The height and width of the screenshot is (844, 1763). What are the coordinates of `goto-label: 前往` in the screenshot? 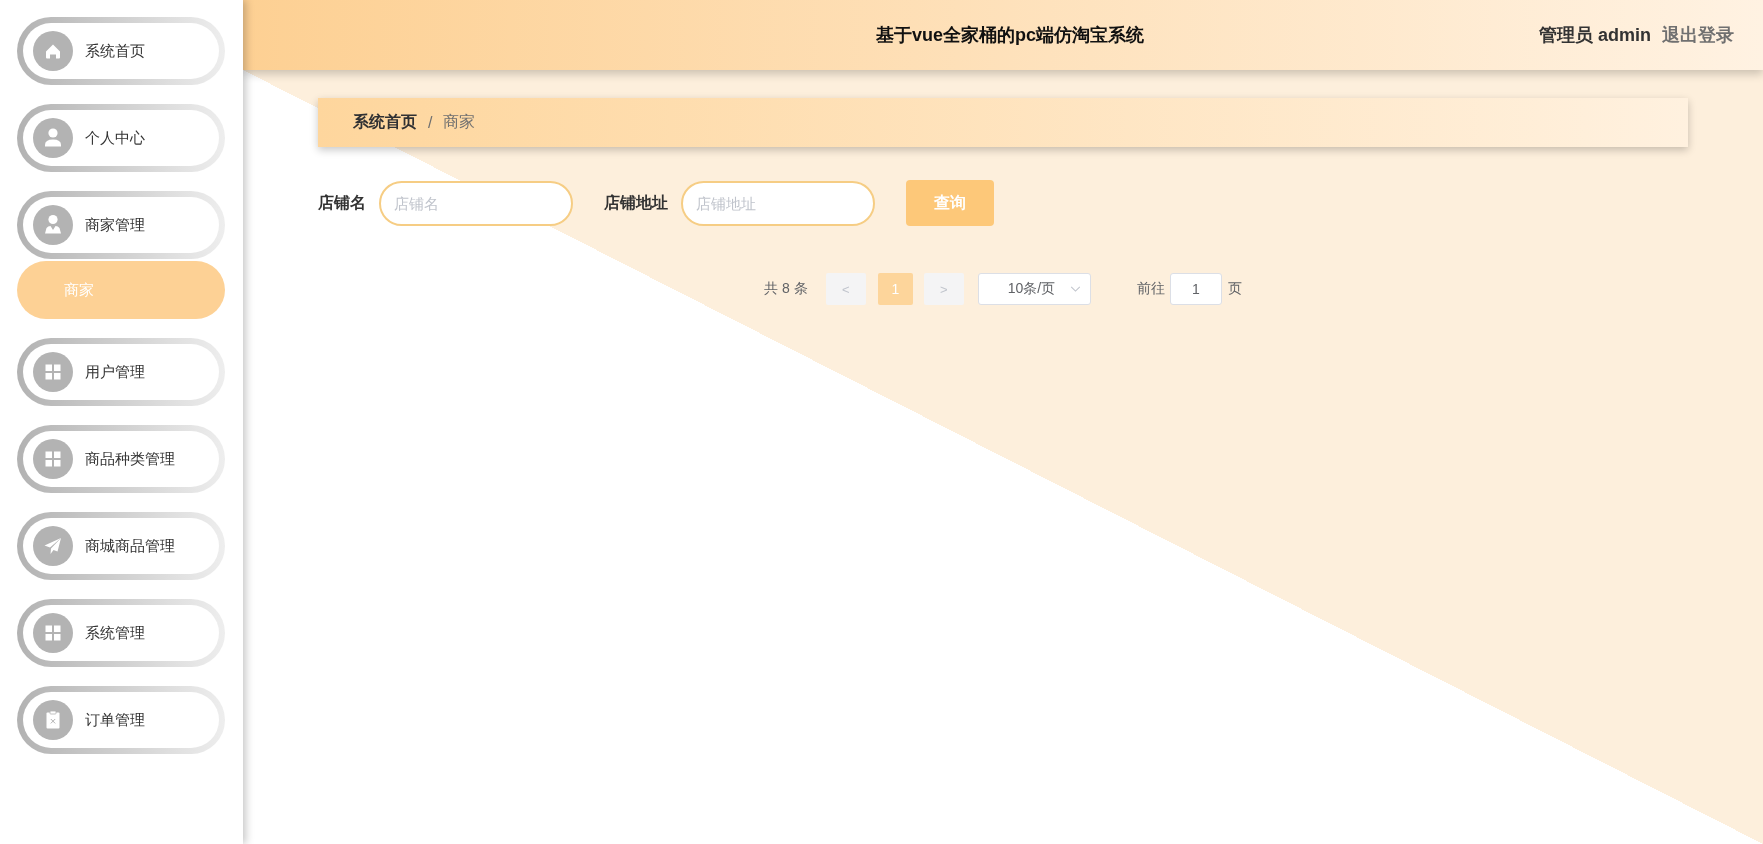 It's located at (1150, 289).